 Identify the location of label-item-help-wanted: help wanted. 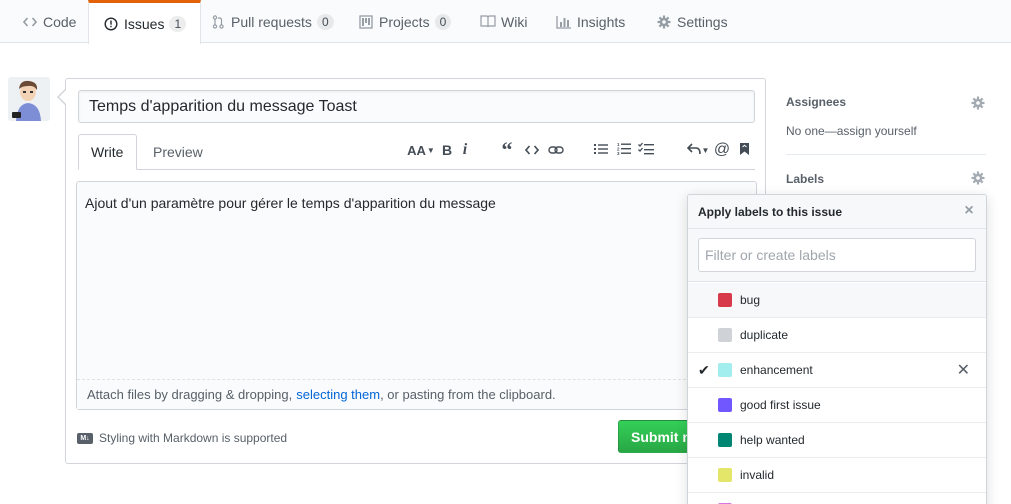
(837, 440).